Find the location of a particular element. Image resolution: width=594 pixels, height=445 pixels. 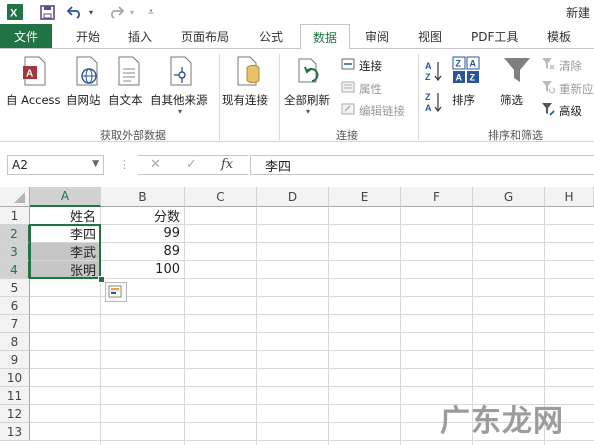

connections-label: 连接 is located at coordinates (370, 65).